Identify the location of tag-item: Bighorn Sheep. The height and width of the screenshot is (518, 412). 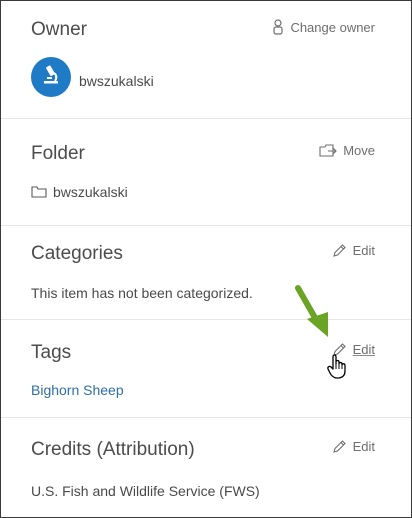
(77, 390).